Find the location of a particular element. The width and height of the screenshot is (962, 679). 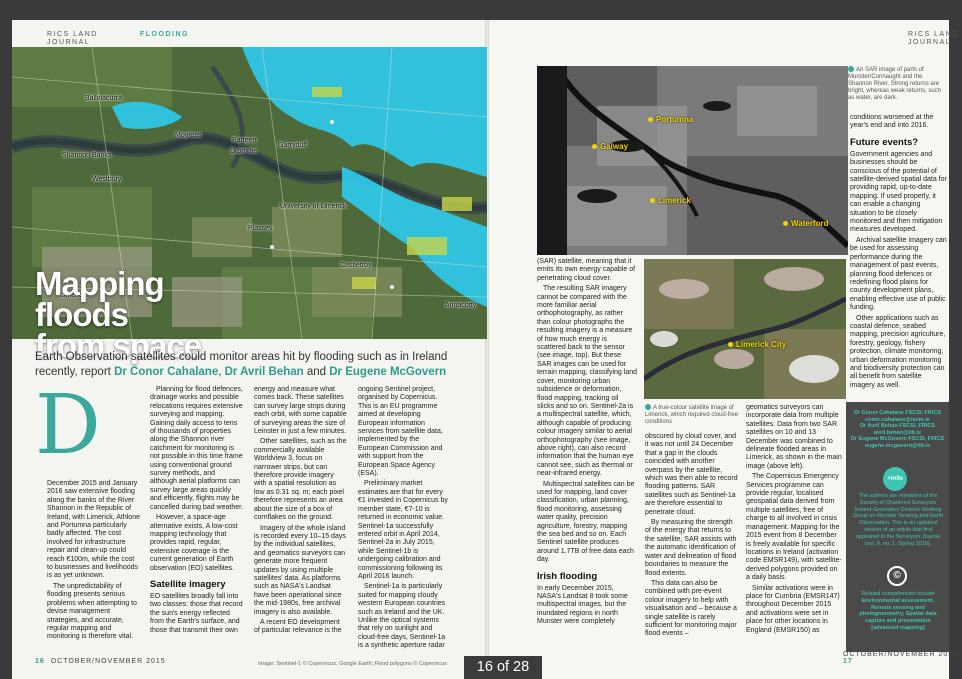

place-limerick-city: Limerick City is located at coordinates (757, 344).